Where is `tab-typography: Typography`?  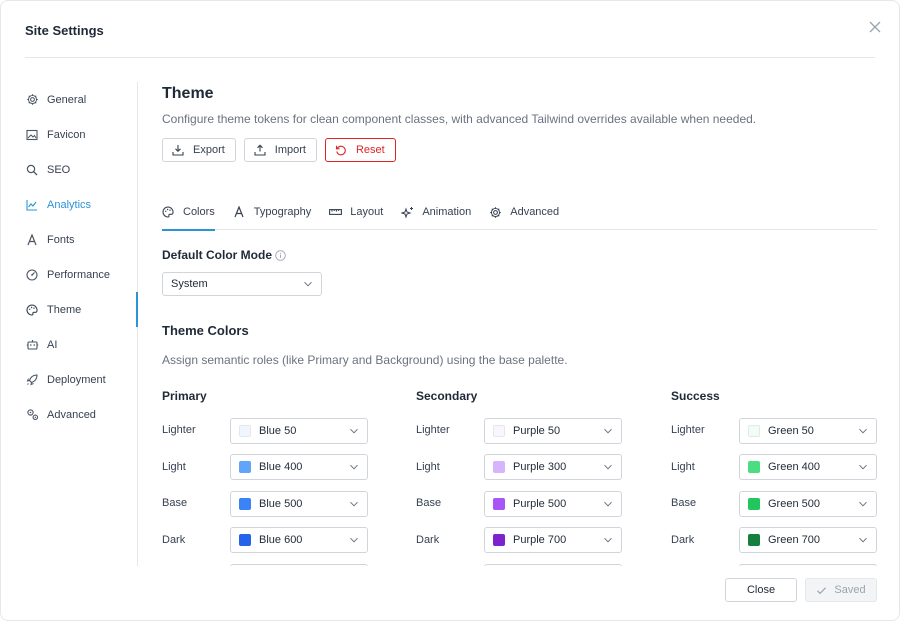 tab-typography: Typography is located at coordinates (272, 212).